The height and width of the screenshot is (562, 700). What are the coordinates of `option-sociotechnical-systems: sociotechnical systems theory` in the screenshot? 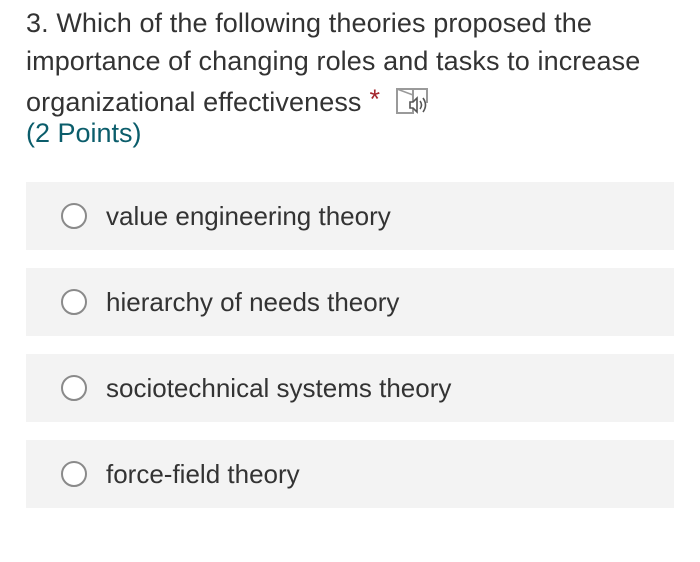 It's located at (350, 388).